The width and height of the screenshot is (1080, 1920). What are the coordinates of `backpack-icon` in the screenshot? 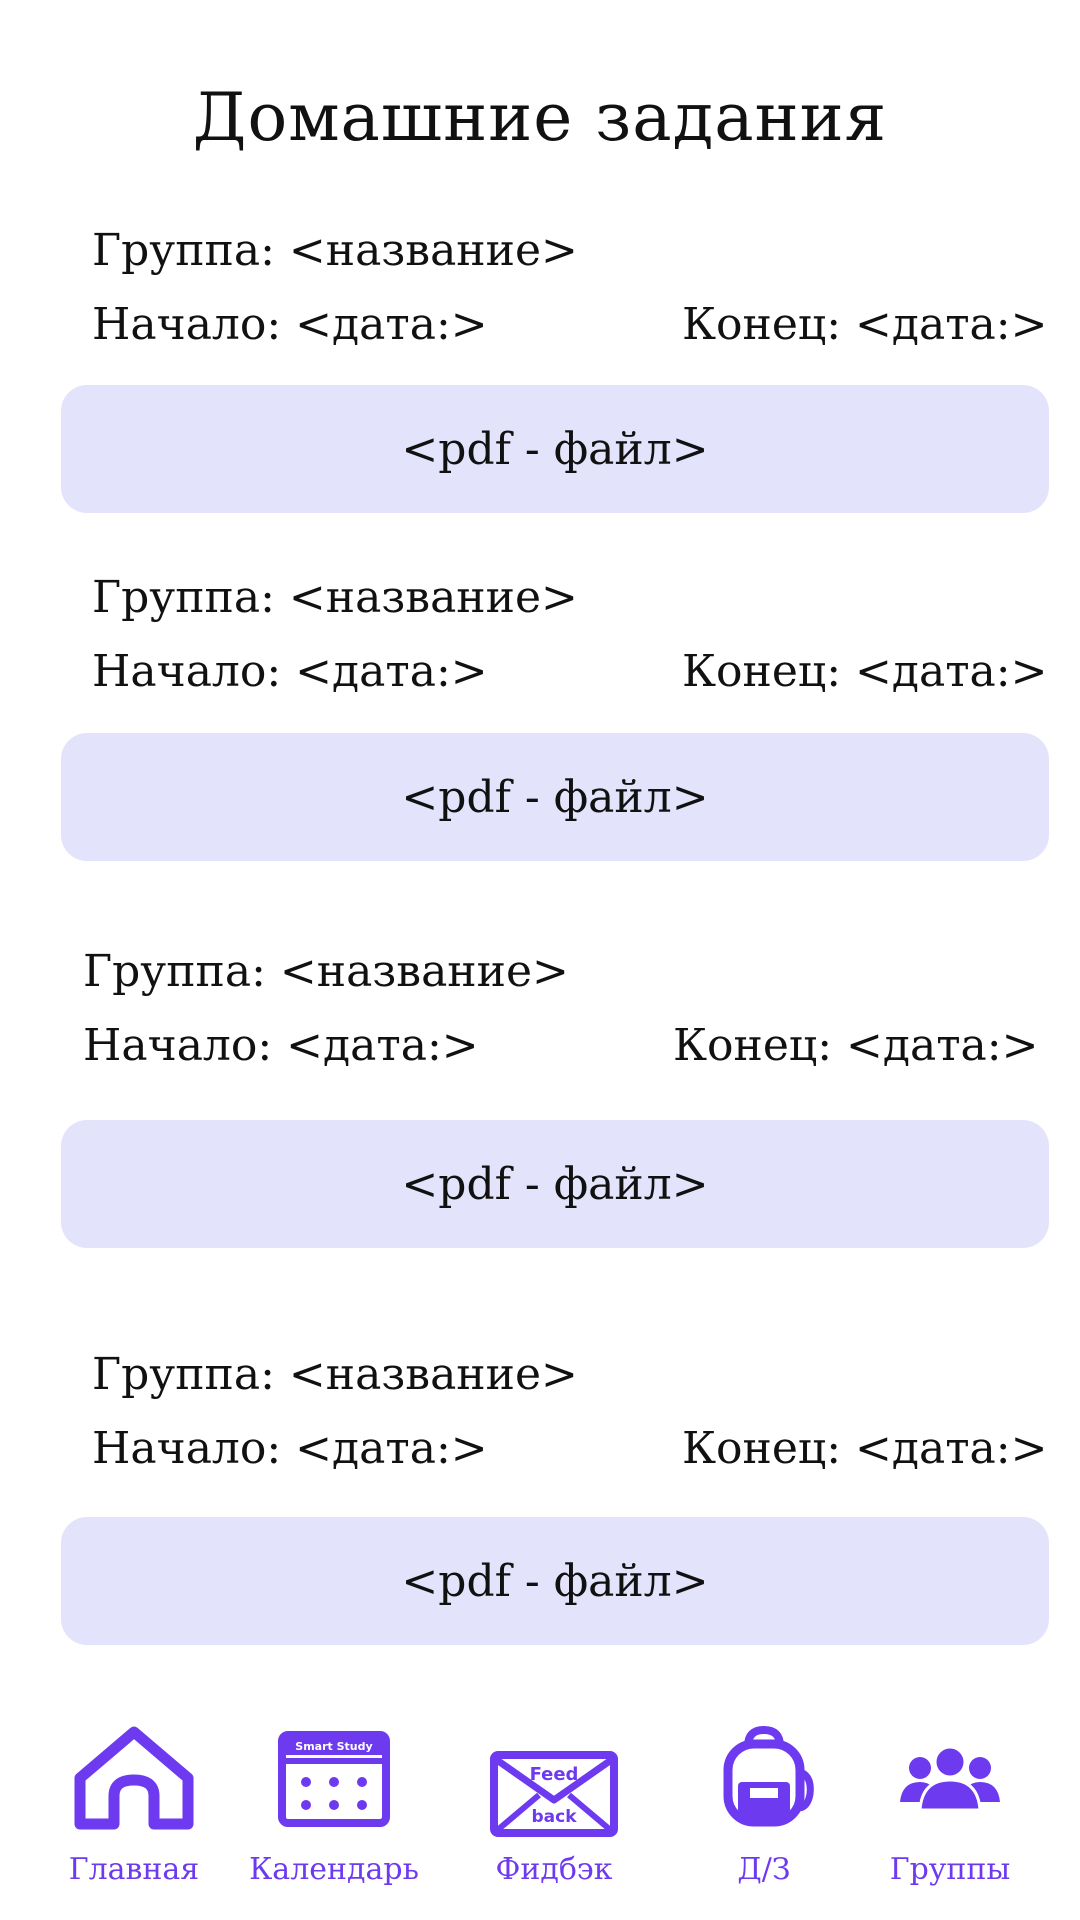 It's located at (768, 1776).